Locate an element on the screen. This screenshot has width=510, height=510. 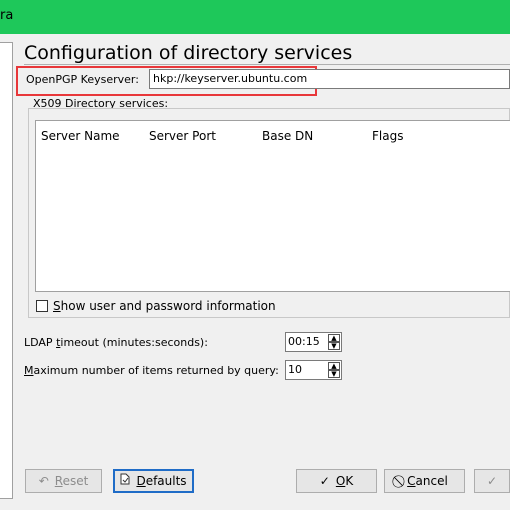
openpgp-keyserver-label: OpenPGP Keyserver: is located at coordinates (82, 79).